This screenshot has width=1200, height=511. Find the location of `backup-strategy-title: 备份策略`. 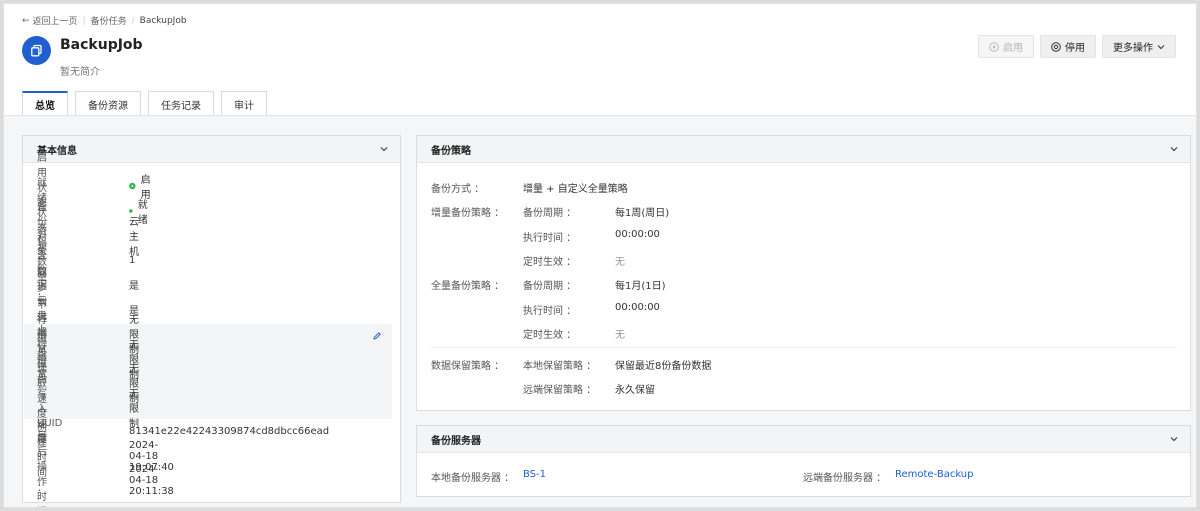

backup-strategy-title: 备份策略 is located at coordinates (451, 151).